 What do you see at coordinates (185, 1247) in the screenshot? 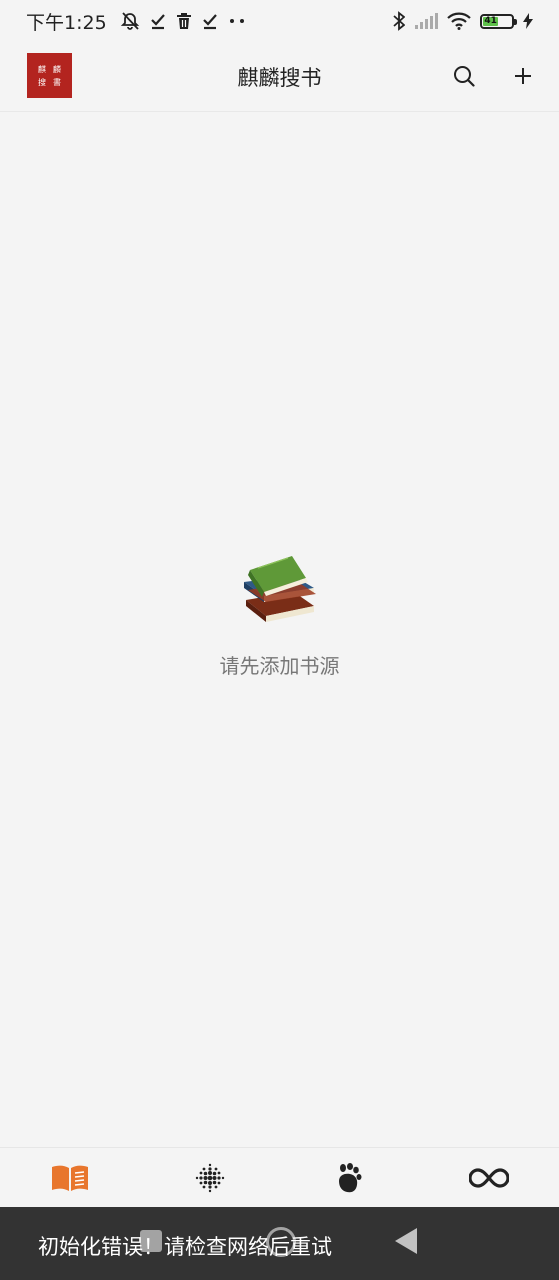
I see `toast-message: 初始化错误！请检查网络后重试` at bounding box center [185, 1247].